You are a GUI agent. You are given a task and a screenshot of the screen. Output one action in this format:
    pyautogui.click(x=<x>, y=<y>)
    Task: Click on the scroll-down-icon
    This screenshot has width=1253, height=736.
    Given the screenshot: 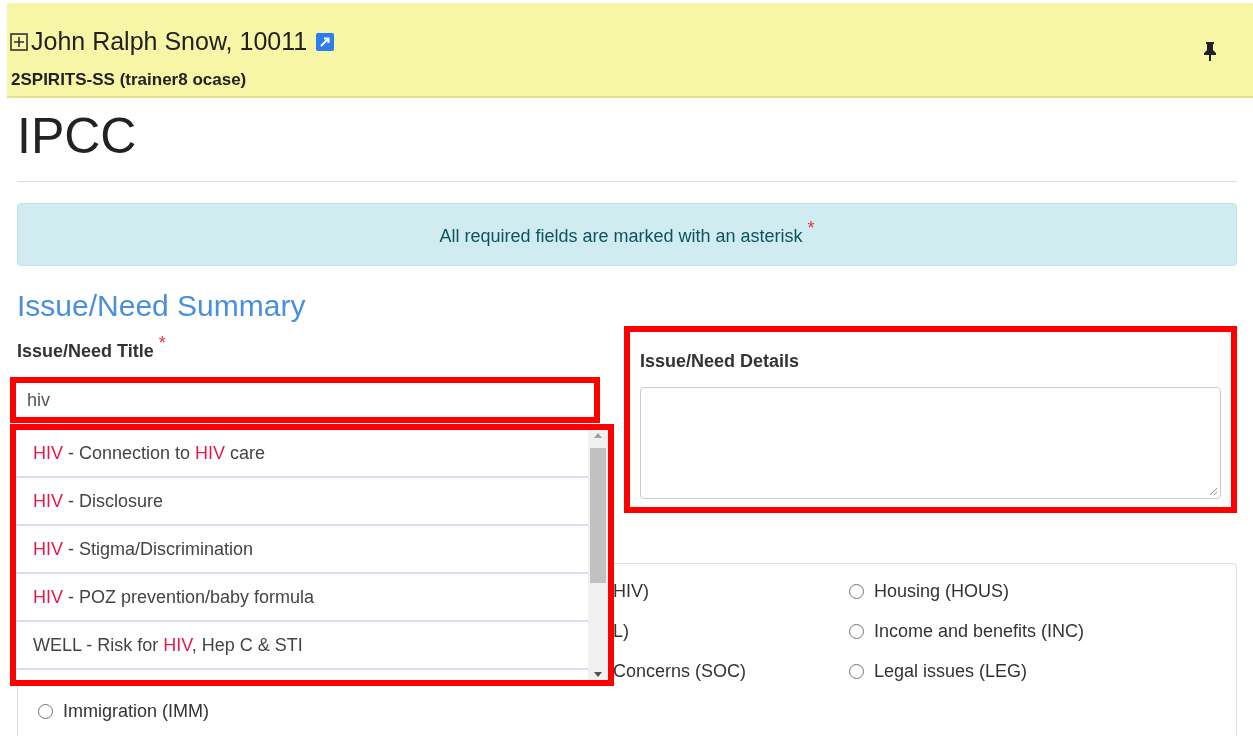 What is the action you would take?
    pyautogui.click(x=598, y=674)
    